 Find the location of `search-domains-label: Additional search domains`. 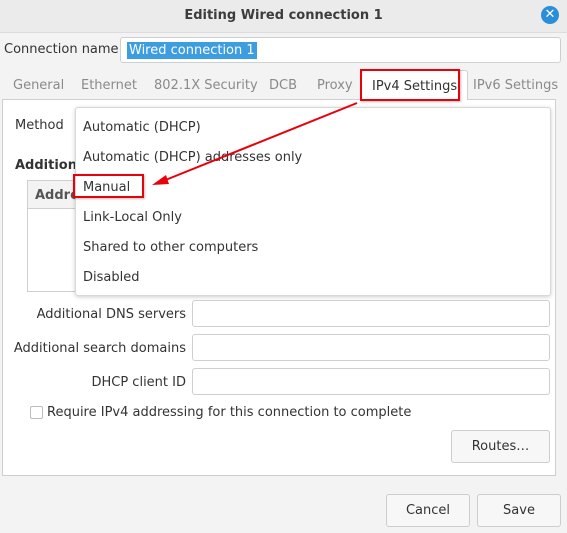

search-domains-label: Additional search domains is located at coordinates (99, 348).